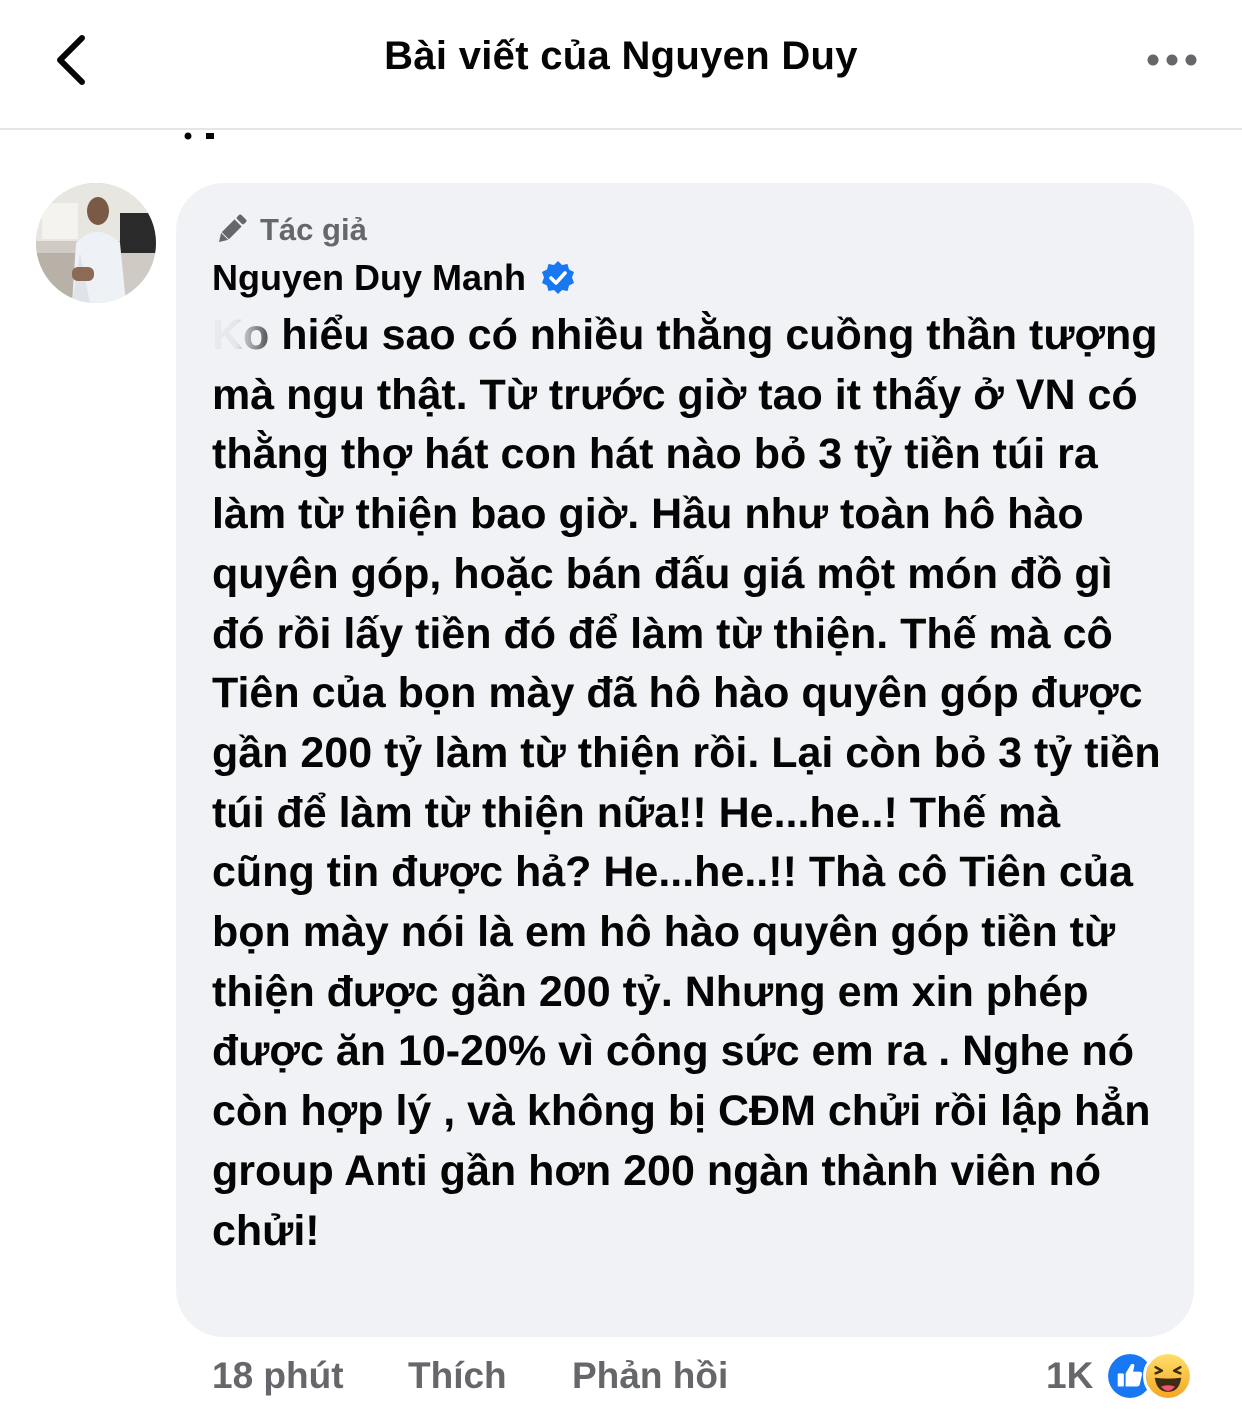 Image resolution: width=1242 pixels, height=1416 pixels. I want to click on reaction-count: 1K, so click(1069, 1376).